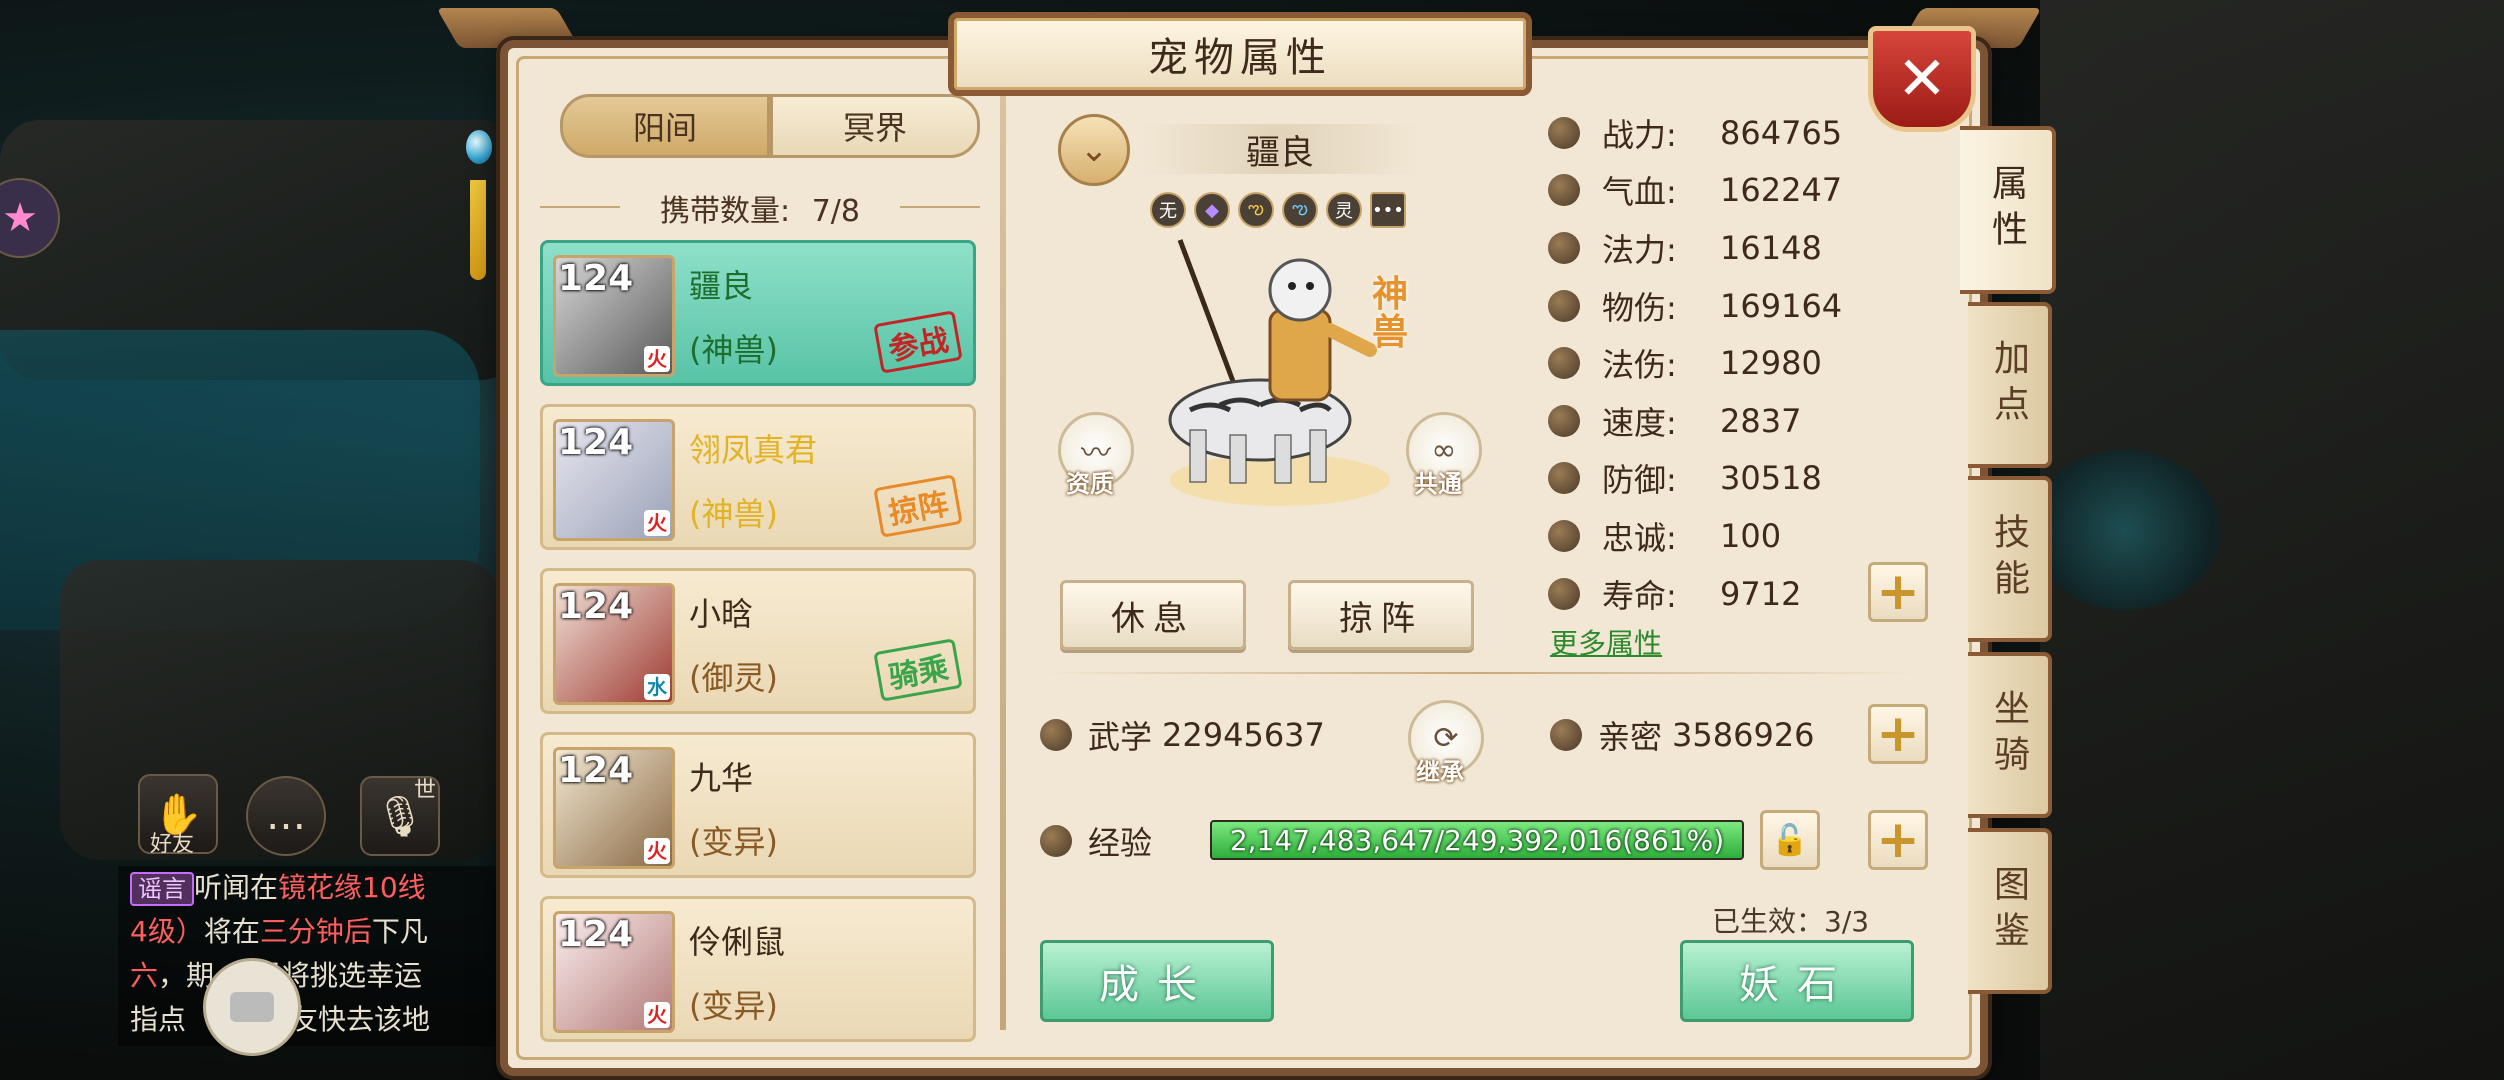 This screenshot has width=2504, height=1080. What do you see at coordinates (1606, 642) in the screenshot?
I see `more-attributes-link: 更多属性` at bounding box center [1606, 642].